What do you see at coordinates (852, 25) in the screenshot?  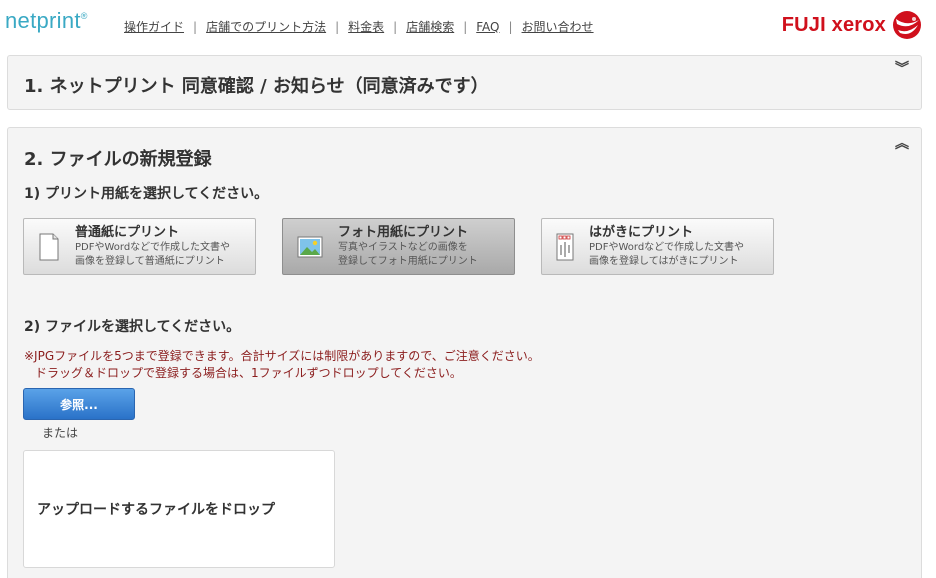 I see `fujixerox-logo: FUJI xerox` at bounding box center [852, 25].